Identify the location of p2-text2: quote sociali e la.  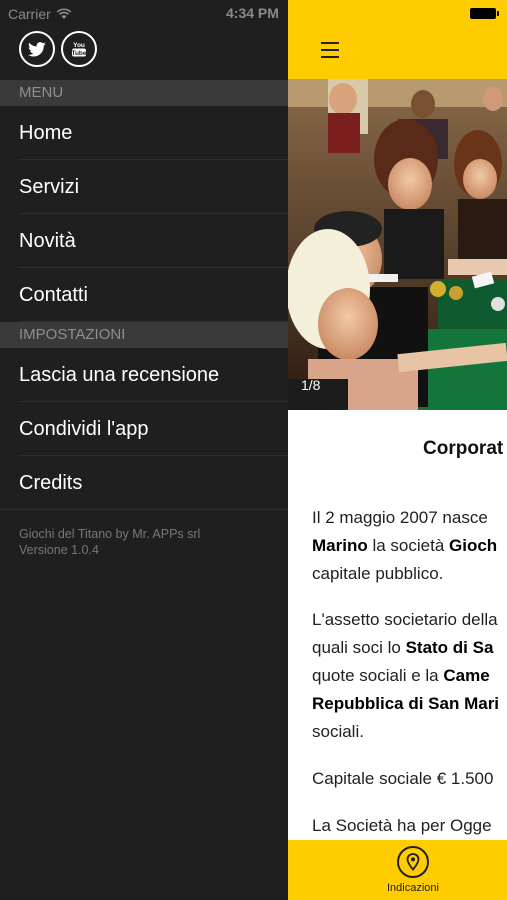
(378, 675).